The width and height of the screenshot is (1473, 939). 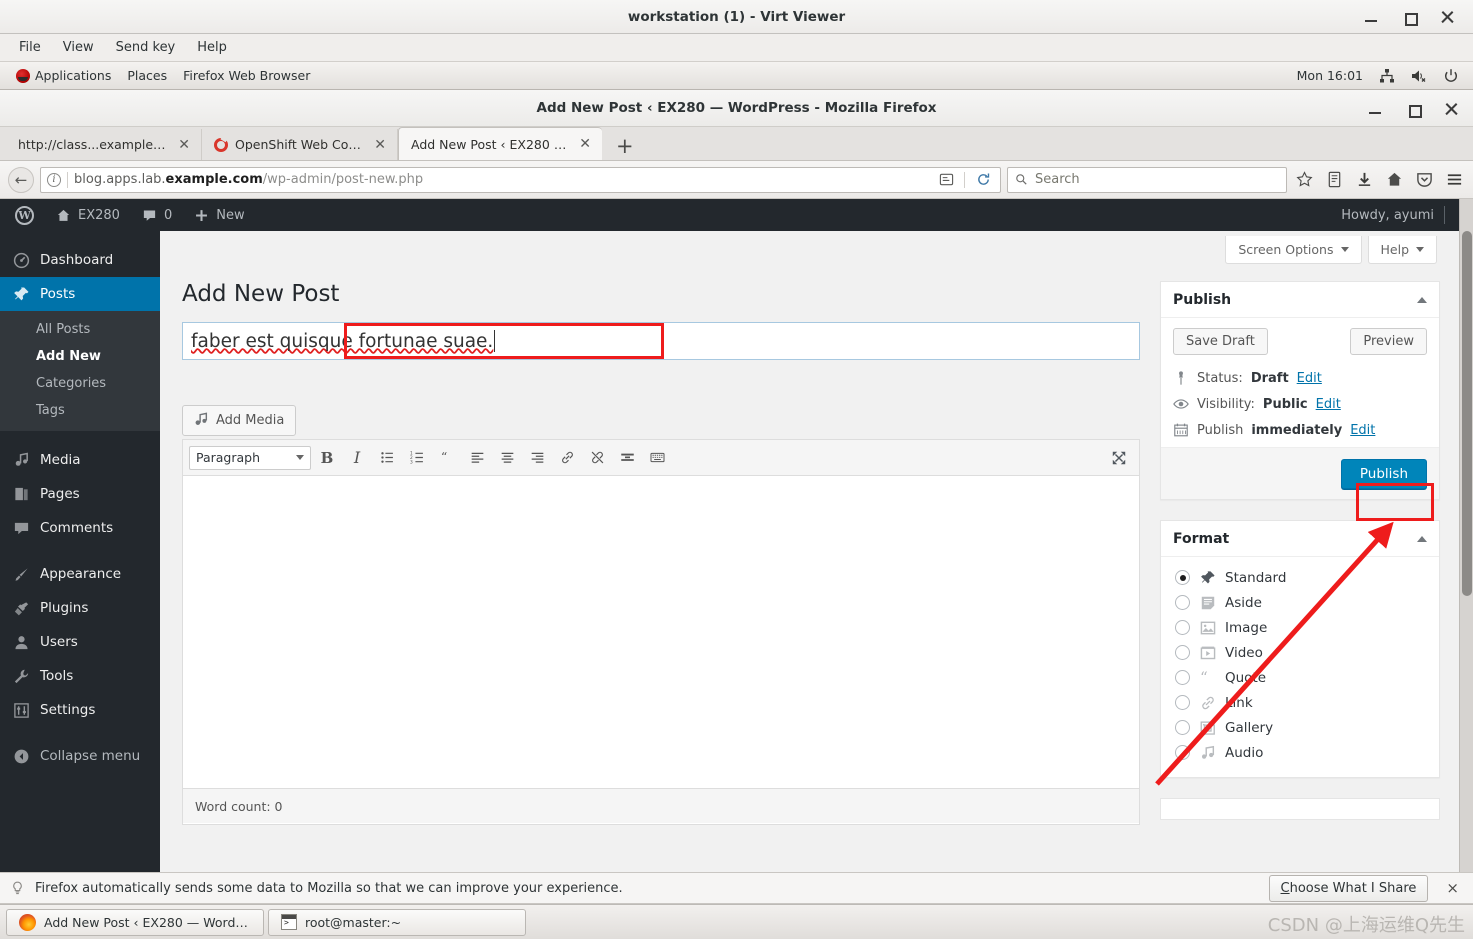 I want to click on radio-image, so click(x=1182, y=627).